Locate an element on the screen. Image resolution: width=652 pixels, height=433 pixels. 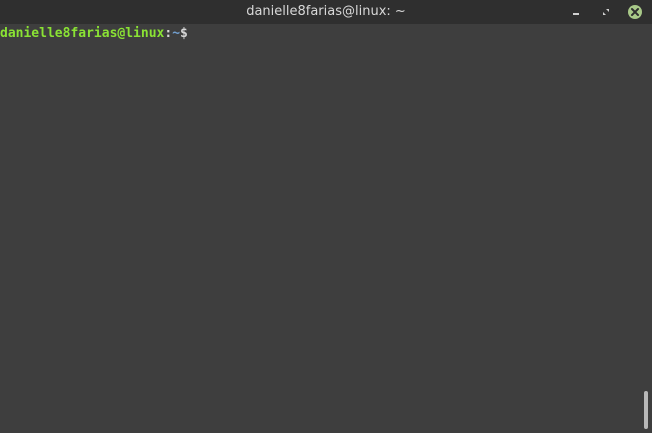
close-button is located at coordinates (635, 12).